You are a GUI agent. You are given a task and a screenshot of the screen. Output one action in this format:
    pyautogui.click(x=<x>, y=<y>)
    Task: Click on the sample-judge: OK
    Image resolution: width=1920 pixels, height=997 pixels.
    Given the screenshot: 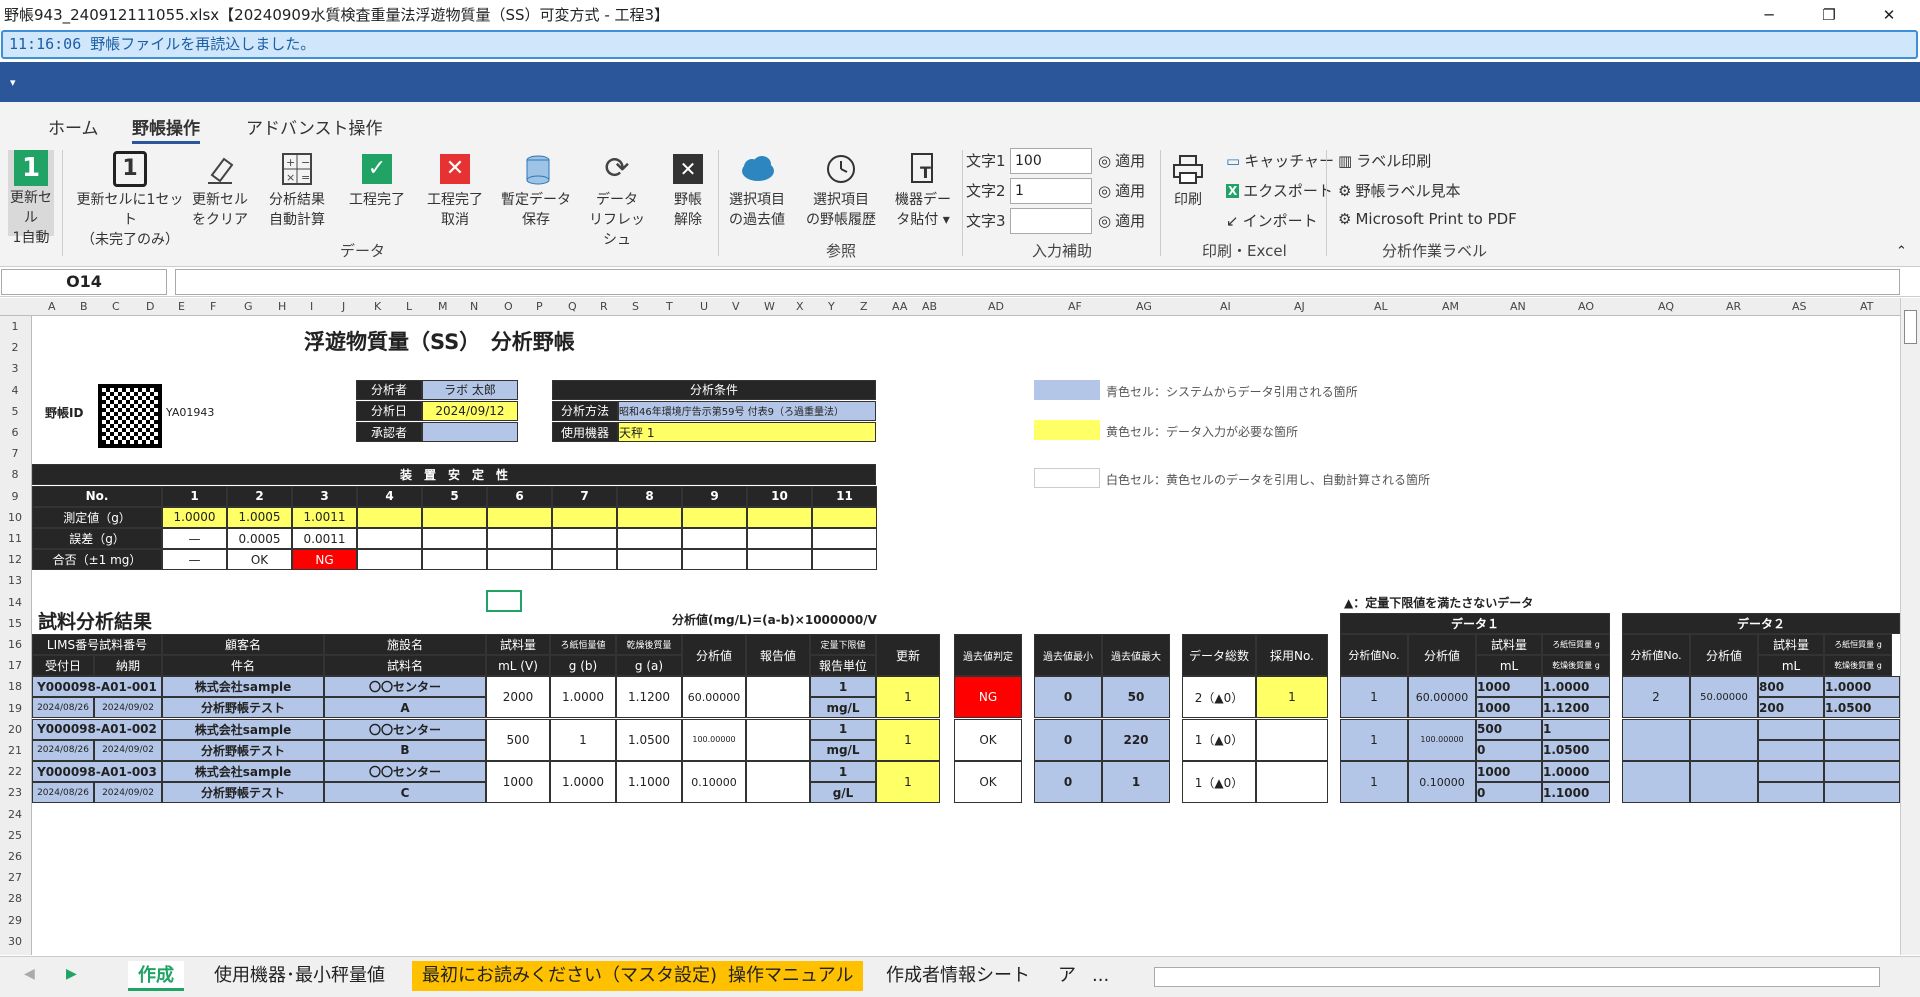 What is the action you would take?
    pyautogui.click(x=988, y=739)
    